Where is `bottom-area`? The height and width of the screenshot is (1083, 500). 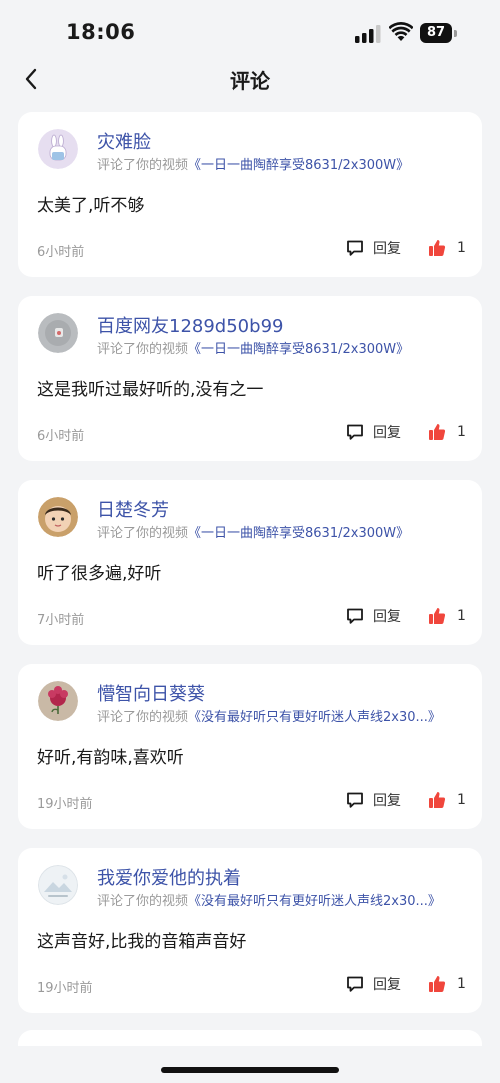 bottom-area is located at coordinates (250, 1064).